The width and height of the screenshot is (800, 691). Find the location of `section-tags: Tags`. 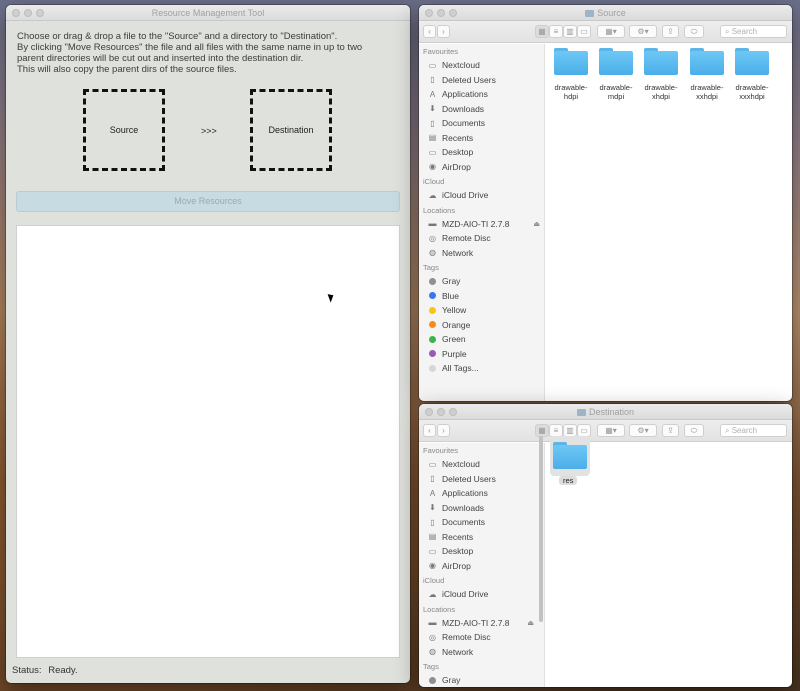

section-tags: Tags is located at coordinates (431, 666).